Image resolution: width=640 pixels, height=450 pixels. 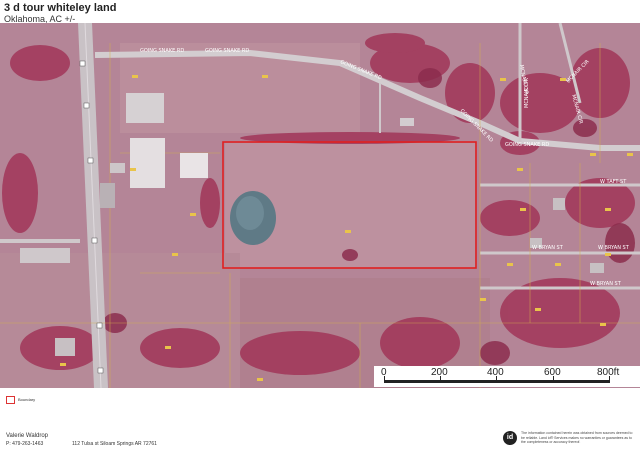 What do you see at coordinates (162, 51) in the screenshot?
I see `road-label-going-snake-1: GOING SNAKE RD` at bounding box center [162, 51].